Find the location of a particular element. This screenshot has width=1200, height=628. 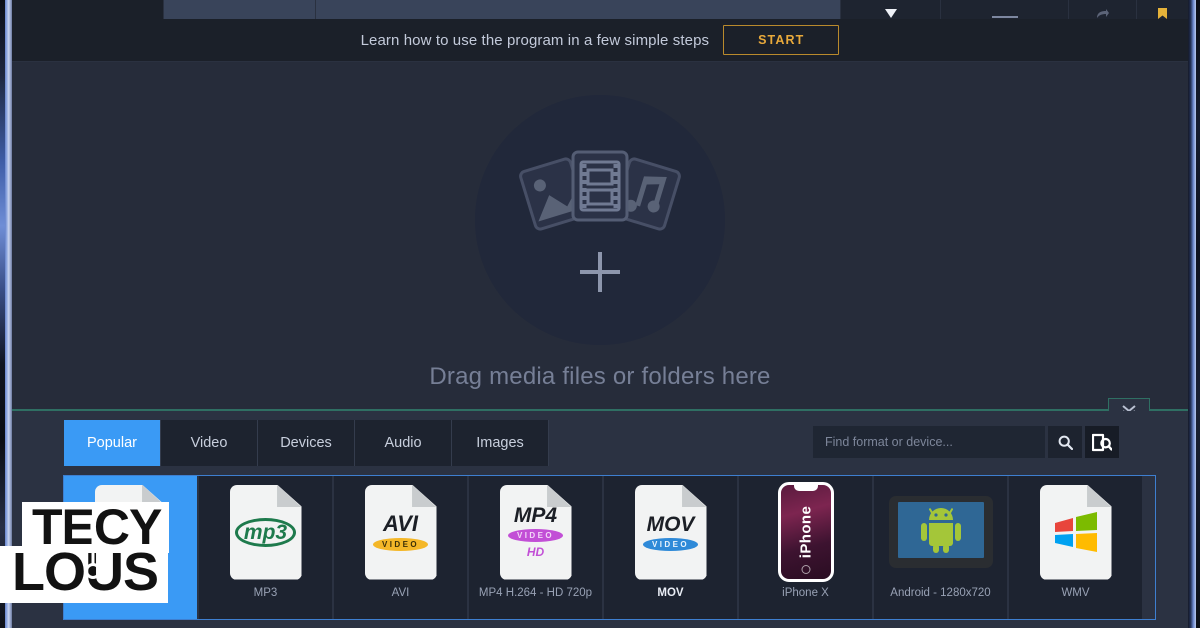

tab-images: Images is located at coordinates (500, 443).